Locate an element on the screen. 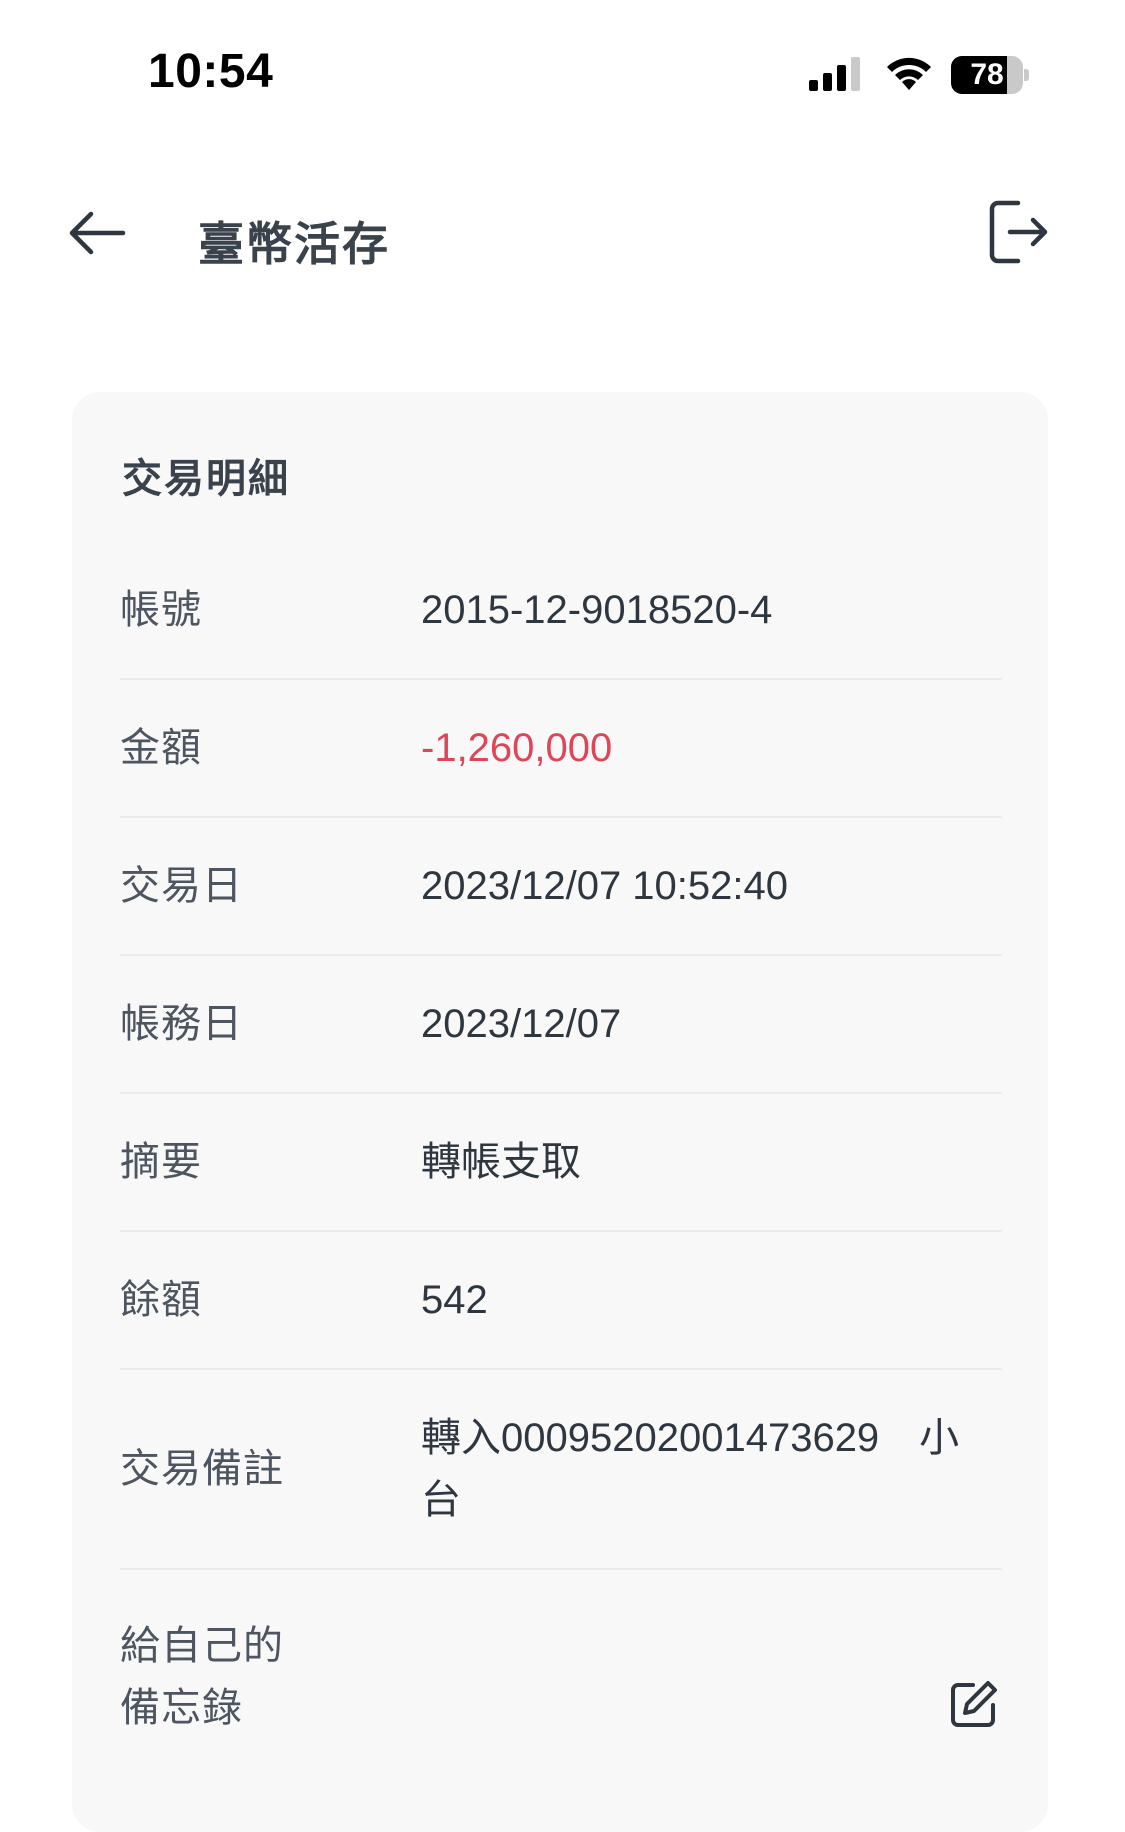 The width and height of the screenshot is (1125, 1832). cellular-signal-icon is located at coordinates (837, 75).